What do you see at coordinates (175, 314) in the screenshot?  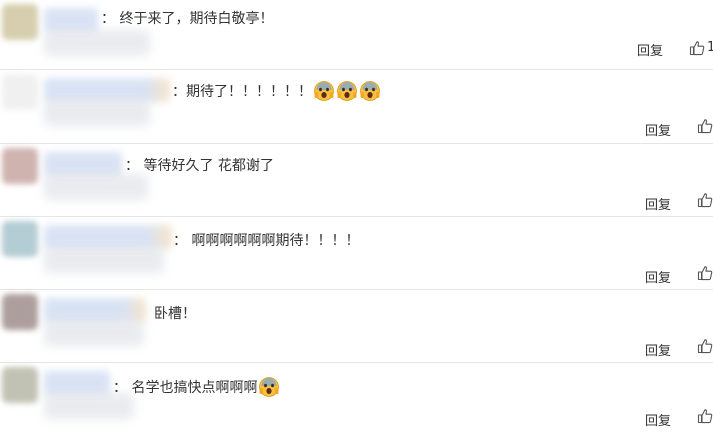 I see `comment-text: 卧槽！` at bounding box center [175, 314].